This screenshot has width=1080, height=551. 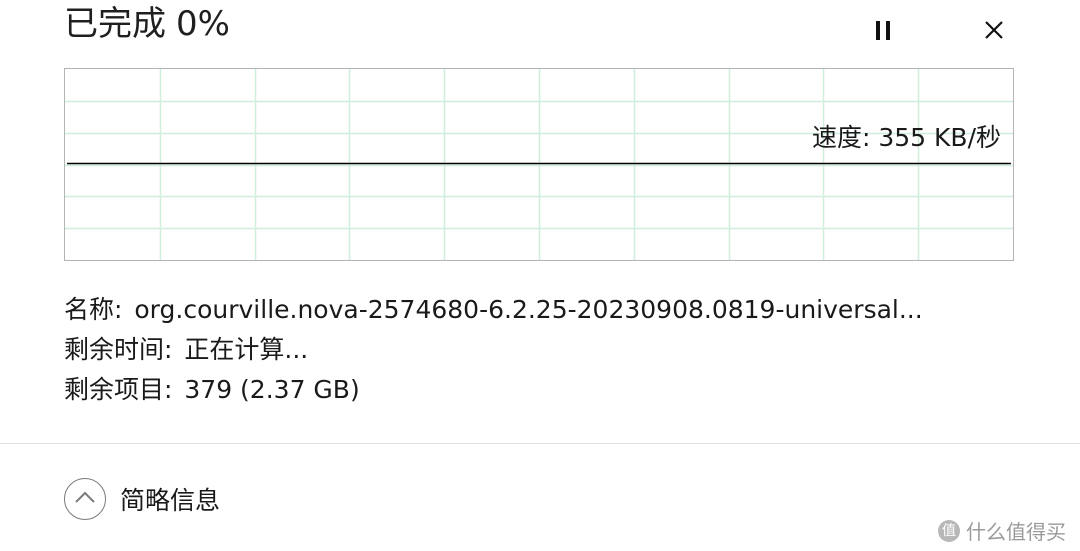 I want to click on divider, so click(x=540, y=443).